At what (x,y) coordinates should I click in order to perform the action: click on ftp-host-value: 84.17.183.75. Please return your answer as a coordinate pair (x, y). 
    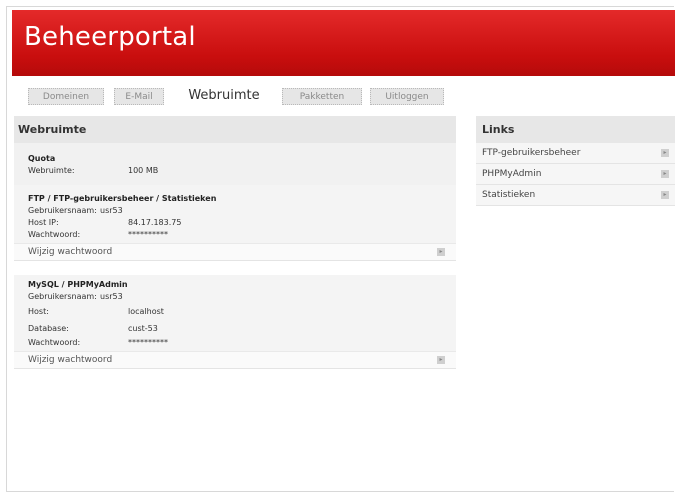
    Looking at the image, I should click on (155, 222).